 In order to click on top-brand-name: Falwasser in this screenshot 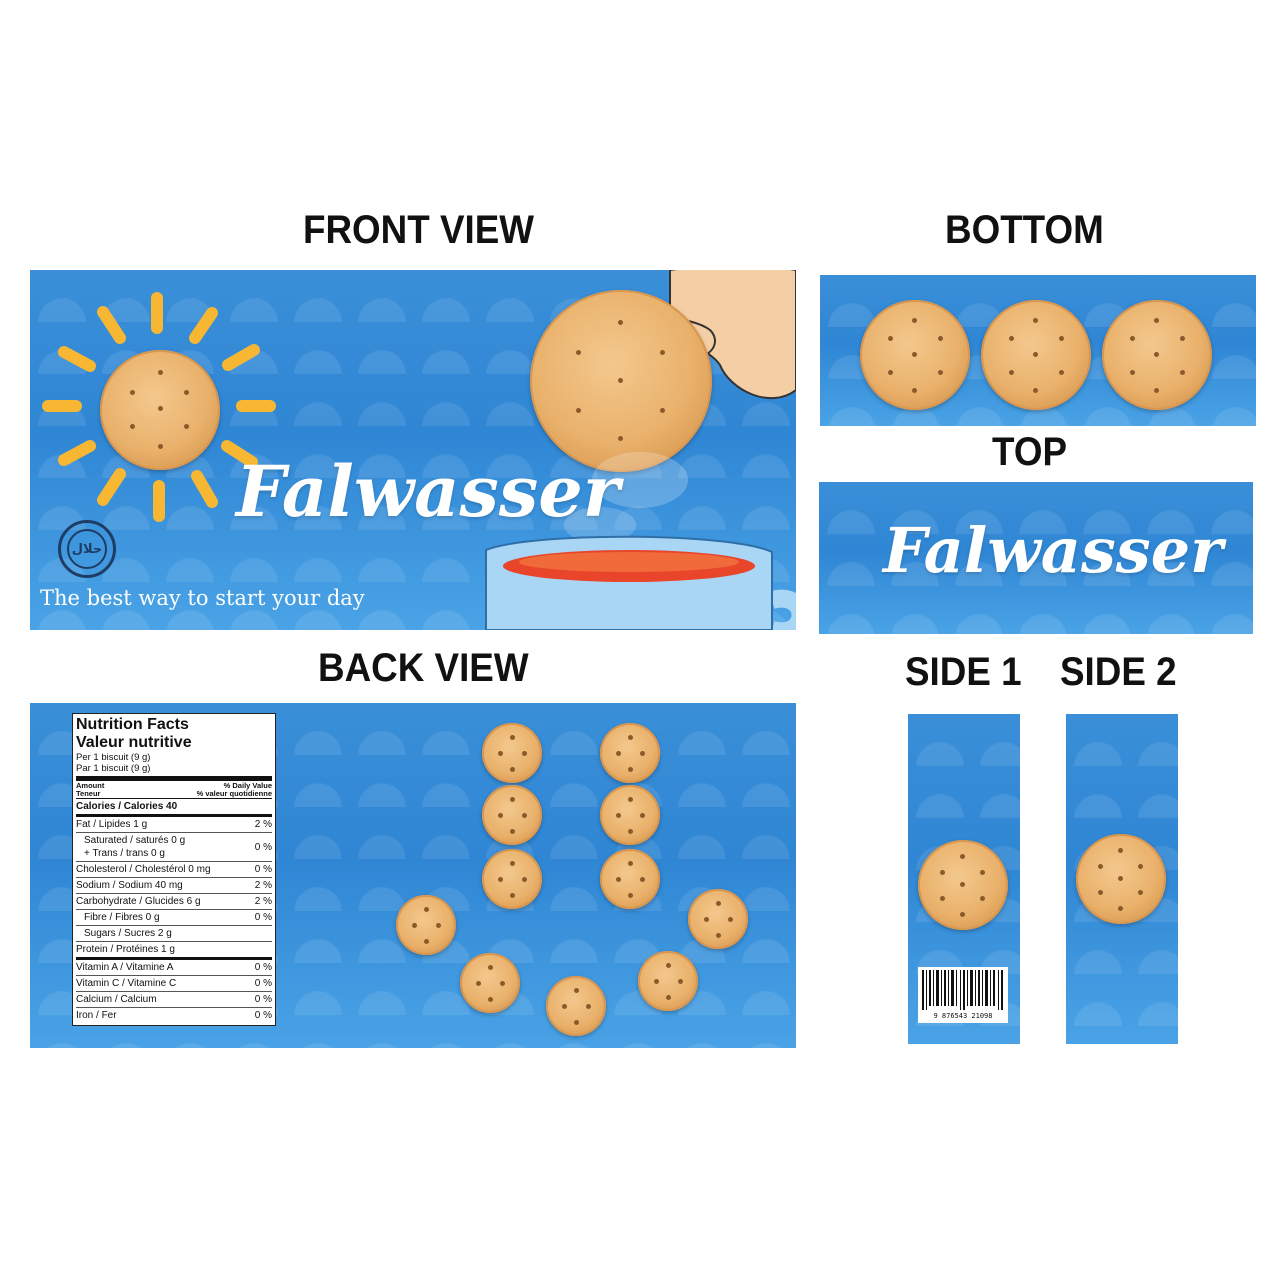, I will do `click(1053, 550)`.